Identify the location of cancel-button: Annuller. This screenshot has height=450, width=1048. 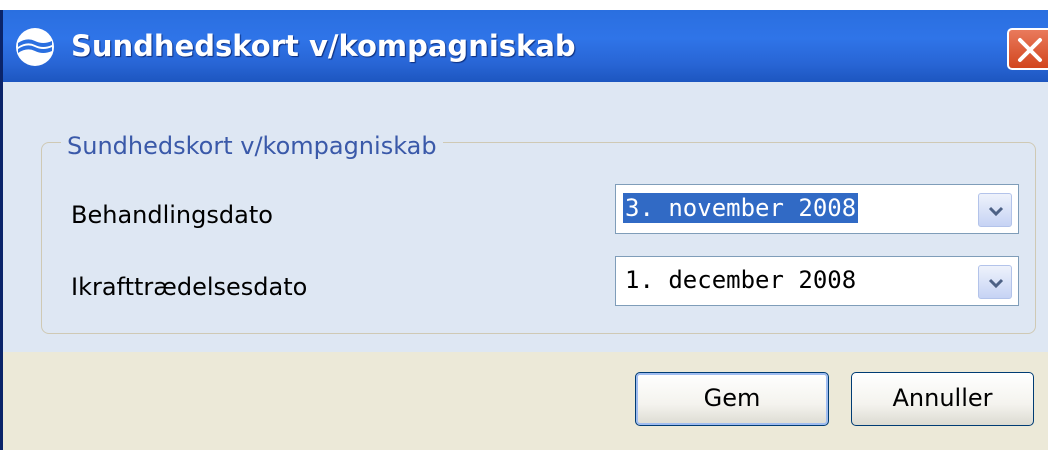
(942, 399).